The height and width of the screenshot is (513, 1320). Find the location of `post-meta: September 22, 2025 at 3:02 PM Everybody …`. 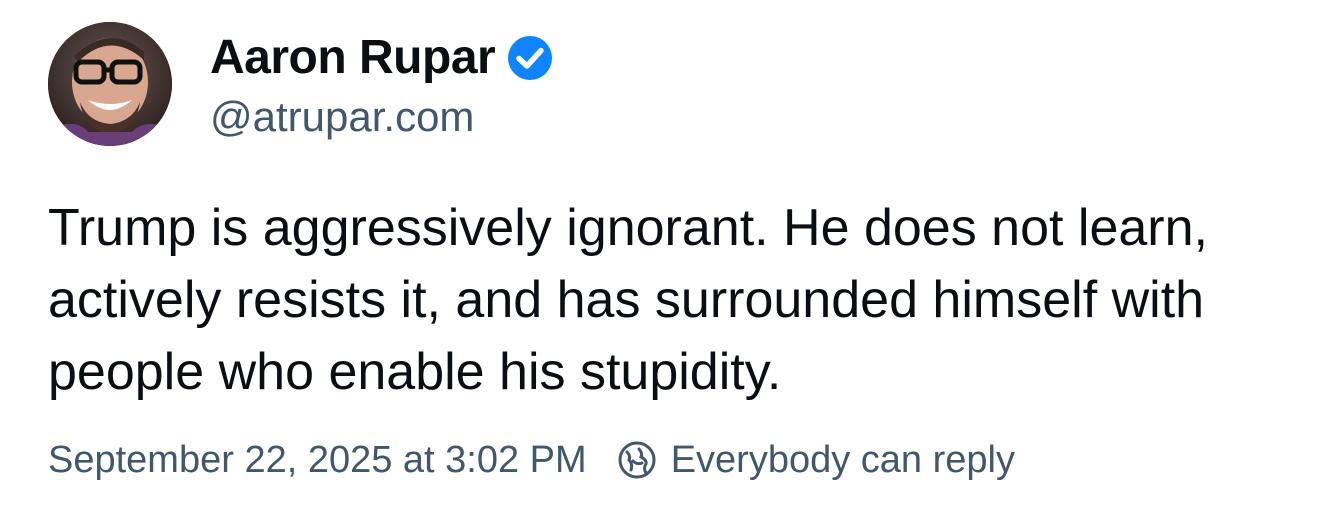

post-meta: September 22, 2025 at 3:02 PM Everybody … is located at coordinates (531, 460).